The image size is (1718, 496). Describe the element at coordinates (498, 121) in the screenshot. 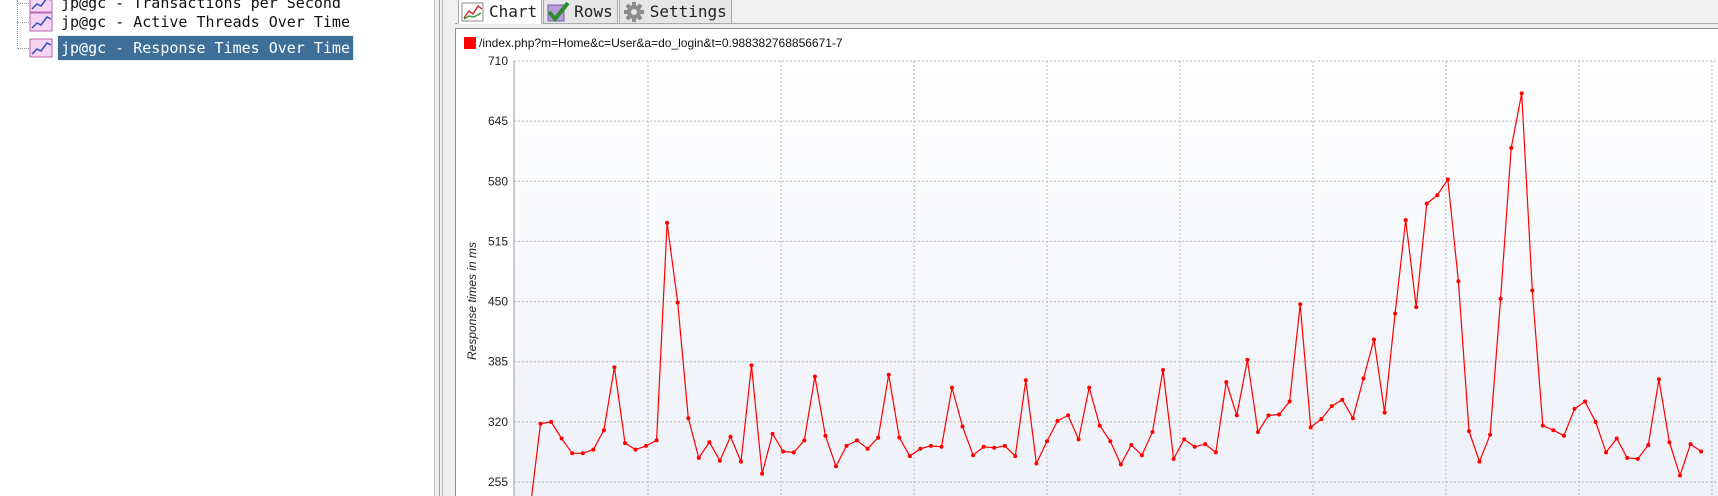

I see `y-tick-label: 645` at that location.